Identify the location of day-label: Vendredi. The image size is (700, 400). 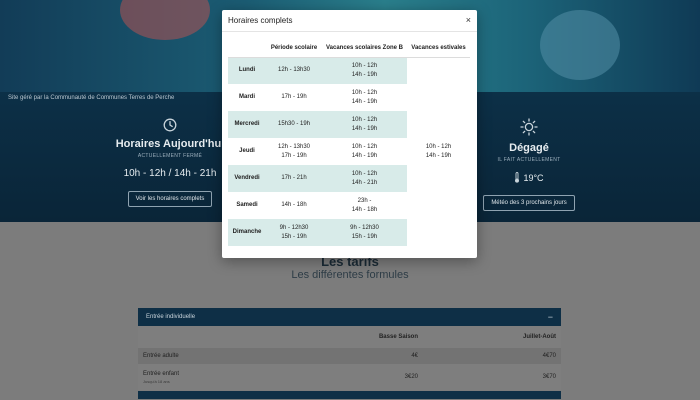
(247, 178).